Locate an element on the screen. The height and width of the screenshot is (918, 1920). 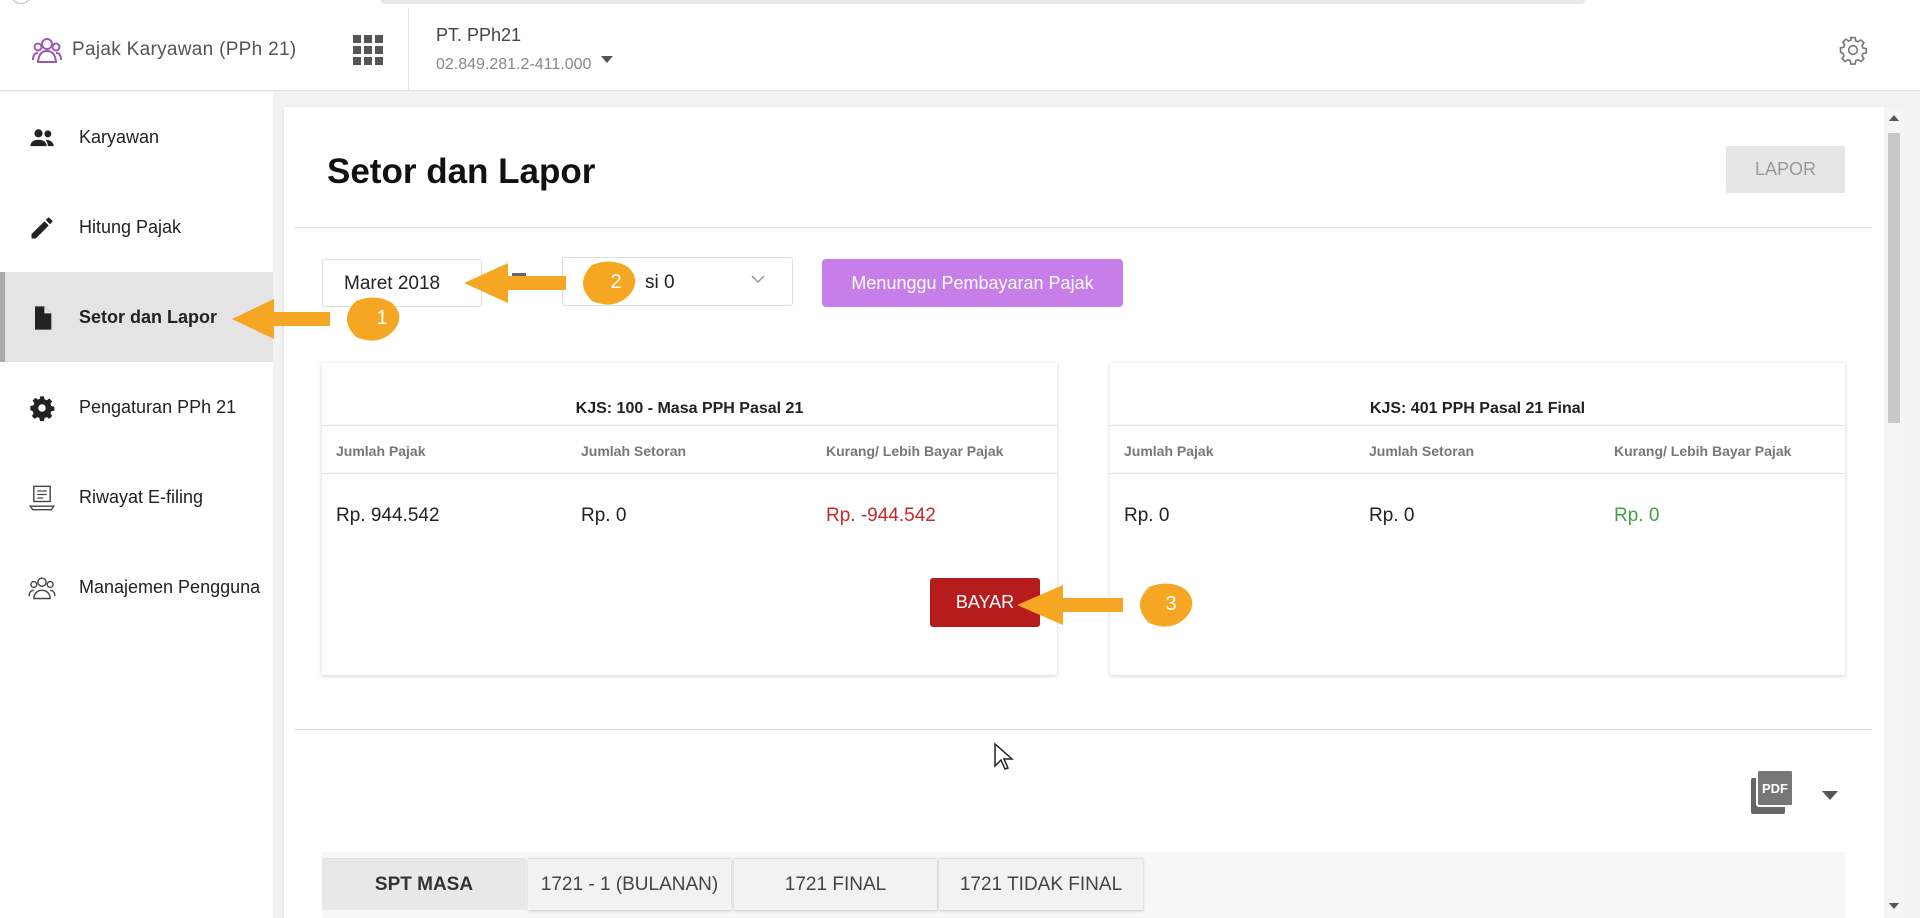
pdf-icon: PDF is located at coordinates (1771, 792).